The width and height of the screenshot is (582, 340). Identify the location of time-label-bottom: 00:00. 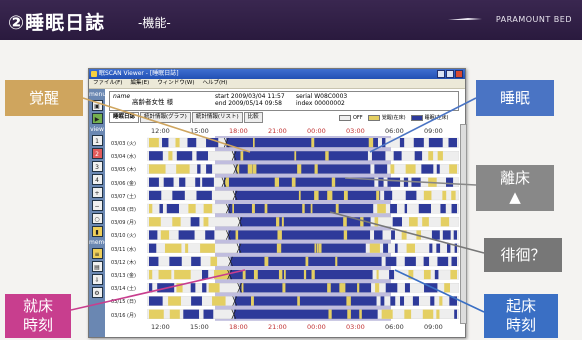
(316, 327).